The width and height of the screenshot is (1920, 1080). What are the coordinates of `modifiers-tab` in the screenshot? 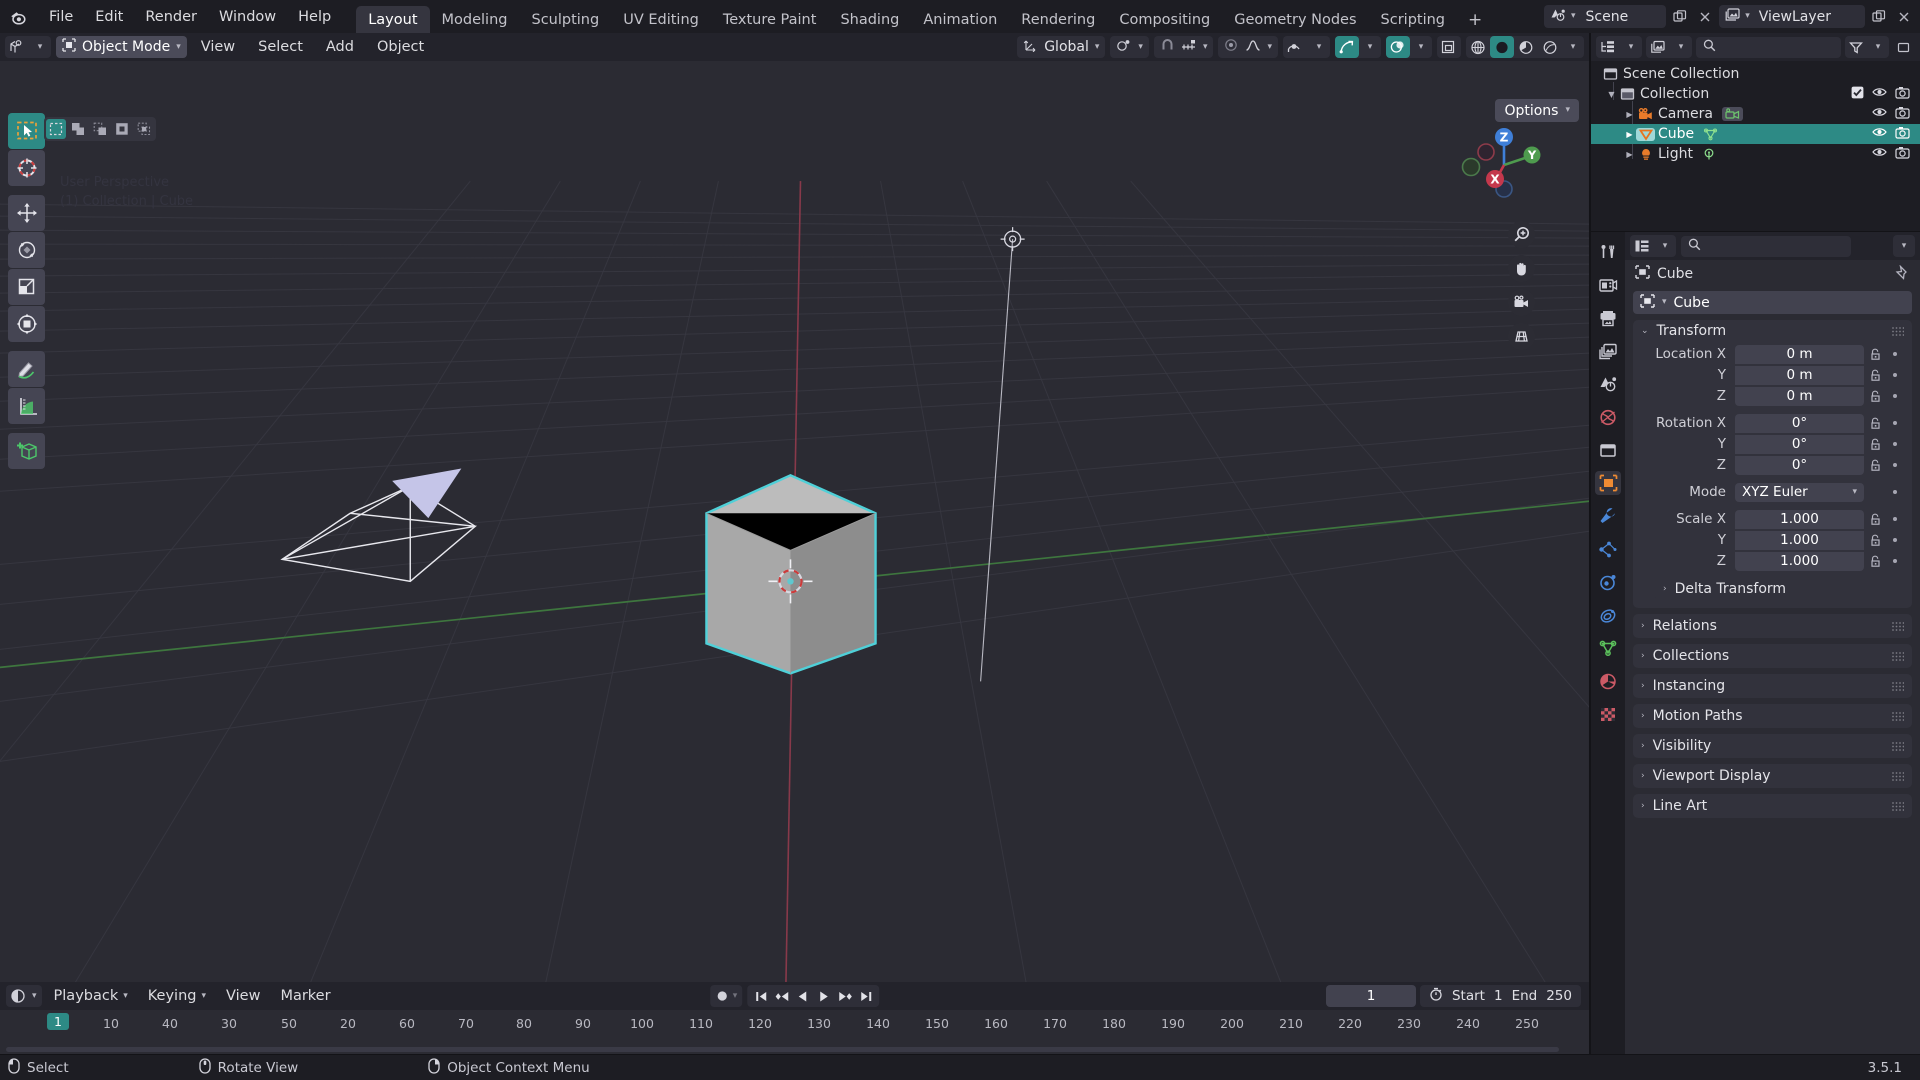 It's located at (1608, 516).